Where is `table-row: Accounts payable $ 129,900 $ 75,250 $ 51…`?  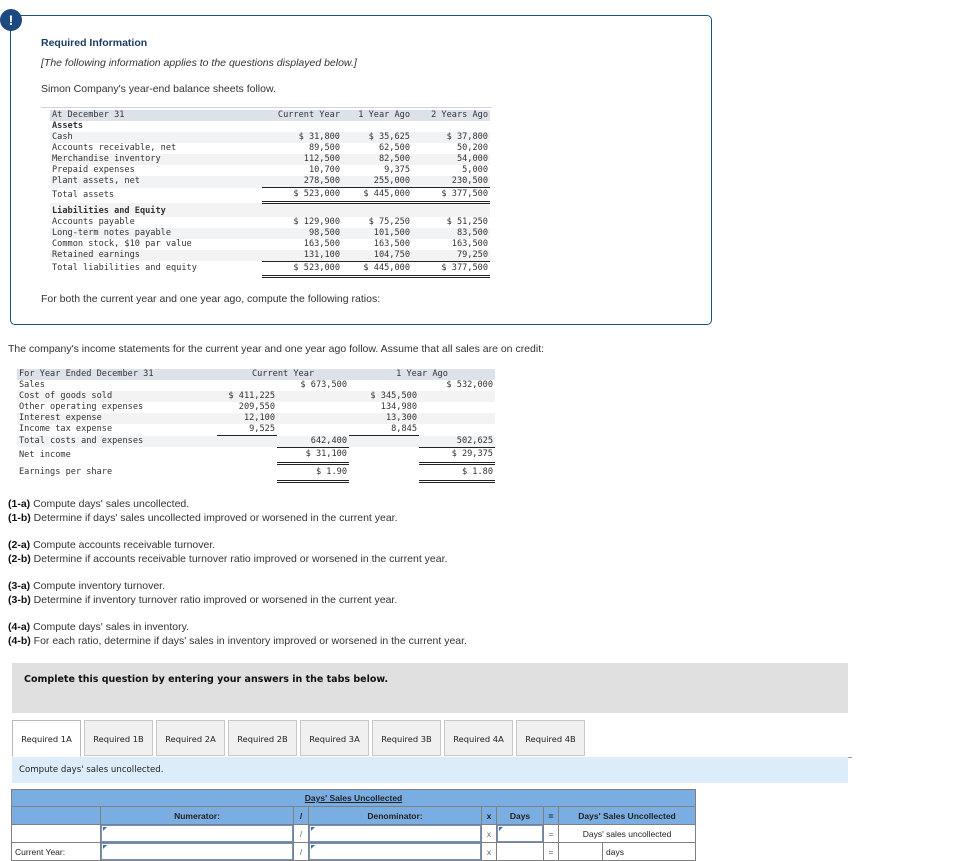 table-row: Accounts payable $ 129,900 $ 75,250 $ 51… is located at coordinates (270, 222).